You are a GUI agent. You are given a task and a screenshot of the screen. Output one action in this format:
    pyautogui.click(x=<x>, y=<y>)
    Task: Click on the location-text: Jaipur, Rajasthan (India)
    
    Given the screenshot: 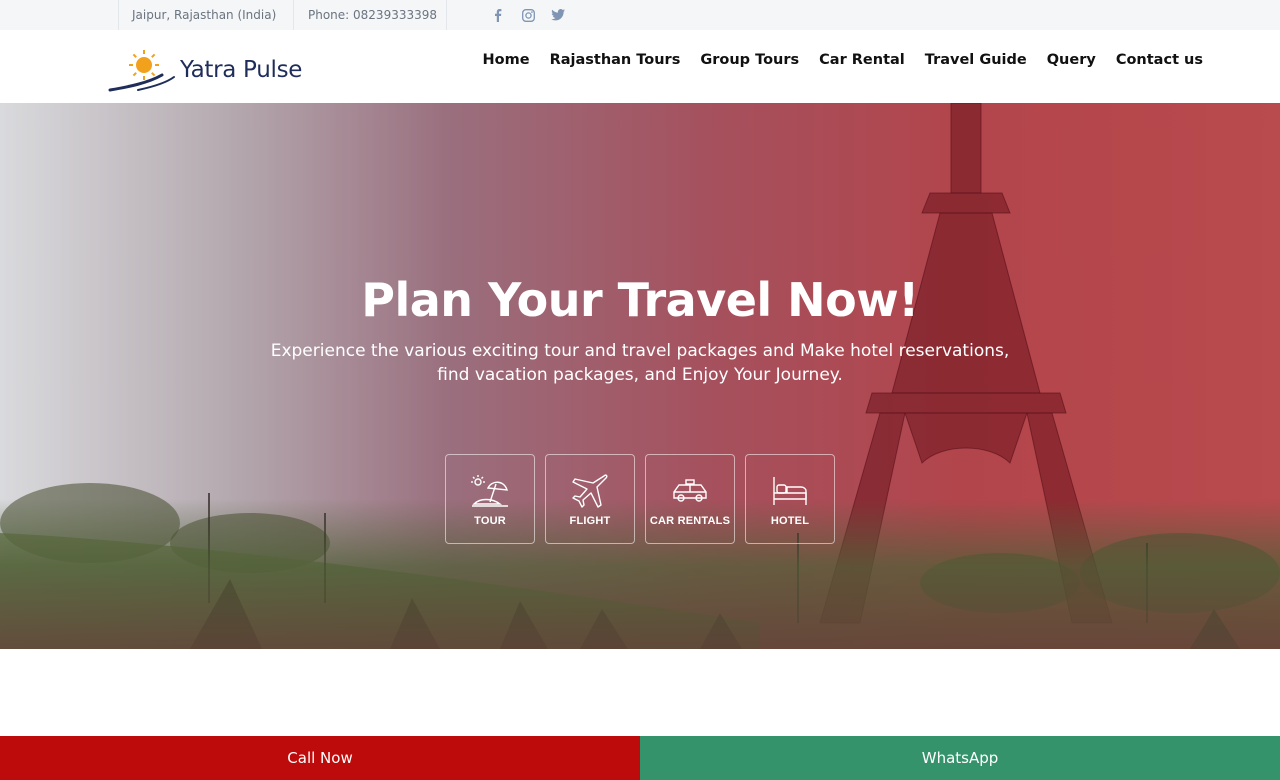 What is the action you would take?
    pyautogui.click(x=206, y=15)
    